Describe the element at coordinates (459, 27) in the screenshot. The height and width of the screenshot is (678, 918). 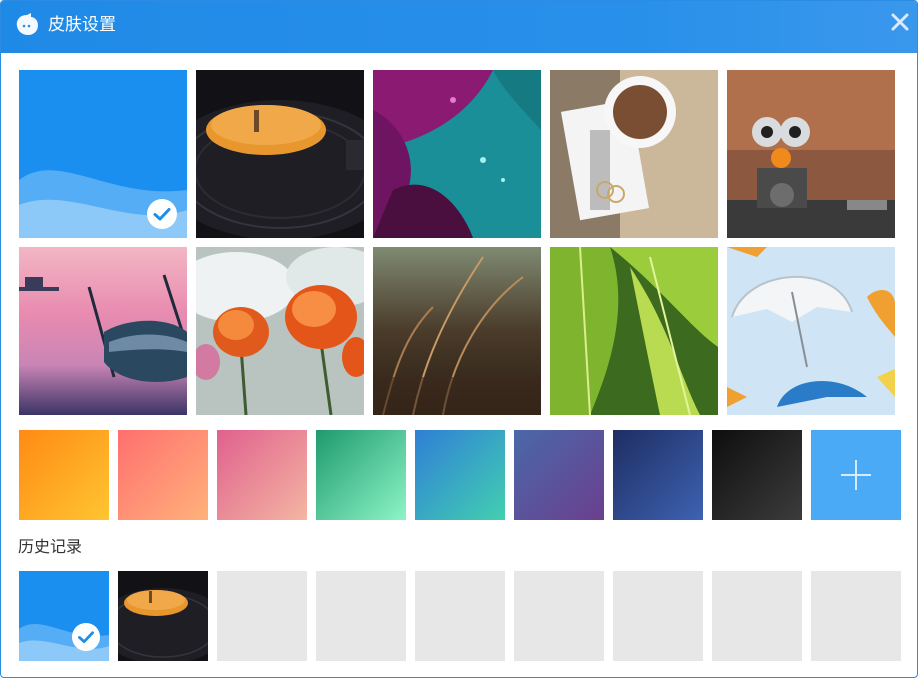
I see `title-bar: 皮肤设置` at that location.